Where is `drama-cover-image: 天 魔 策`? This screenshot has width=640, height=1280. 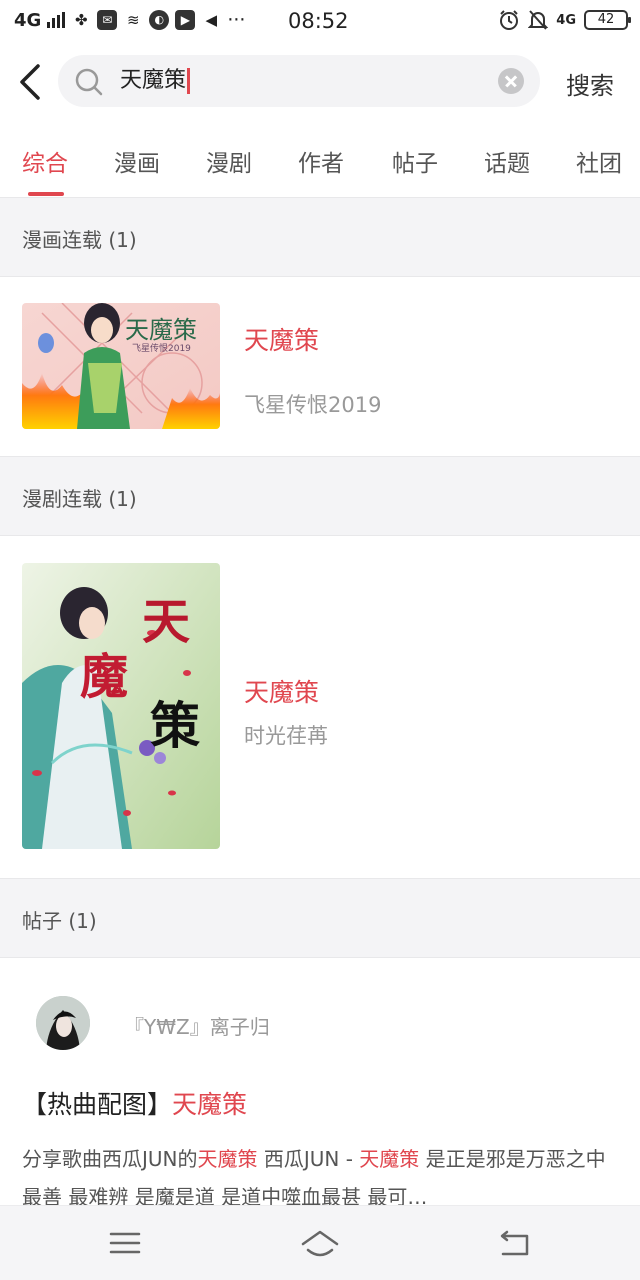 drama-cover-image: 天 魔 策 is located at coordinates (121, 706).